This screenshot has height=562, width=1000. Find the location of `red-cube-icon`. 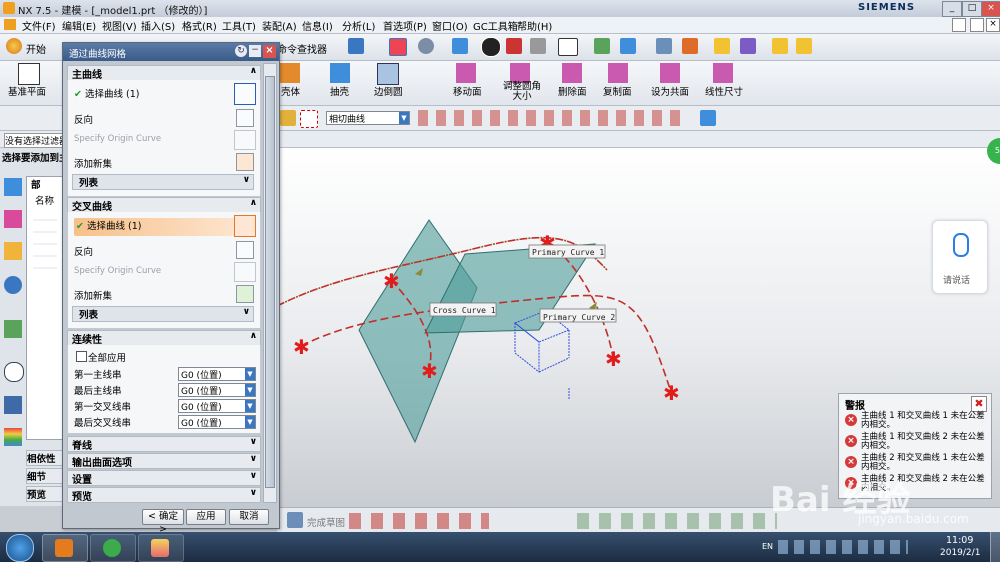

red-cube-icon is located at coordinates (514, 46).